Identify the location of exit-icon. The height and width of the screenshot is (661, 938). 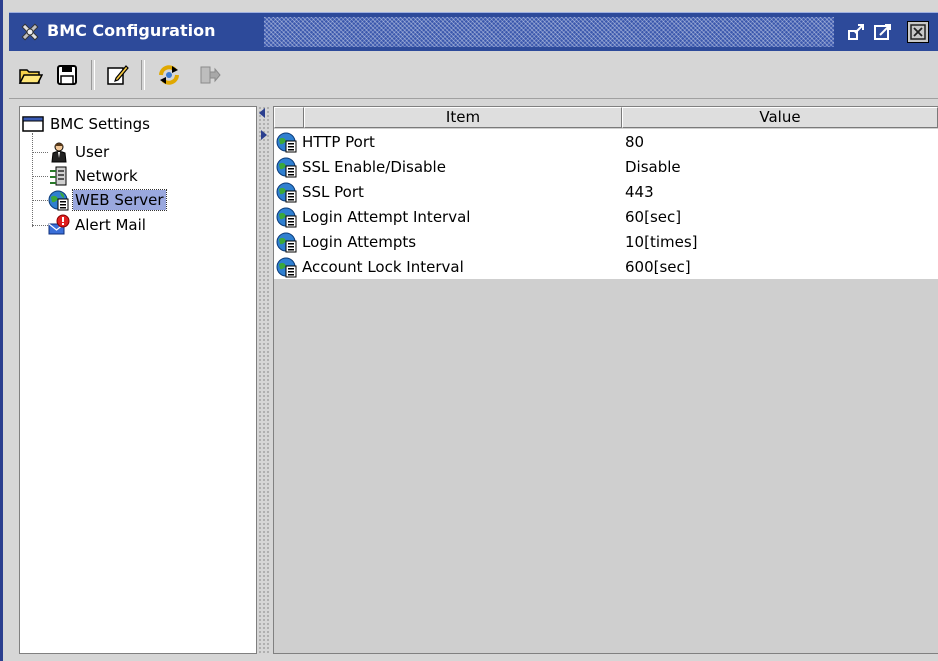
(210, 75).